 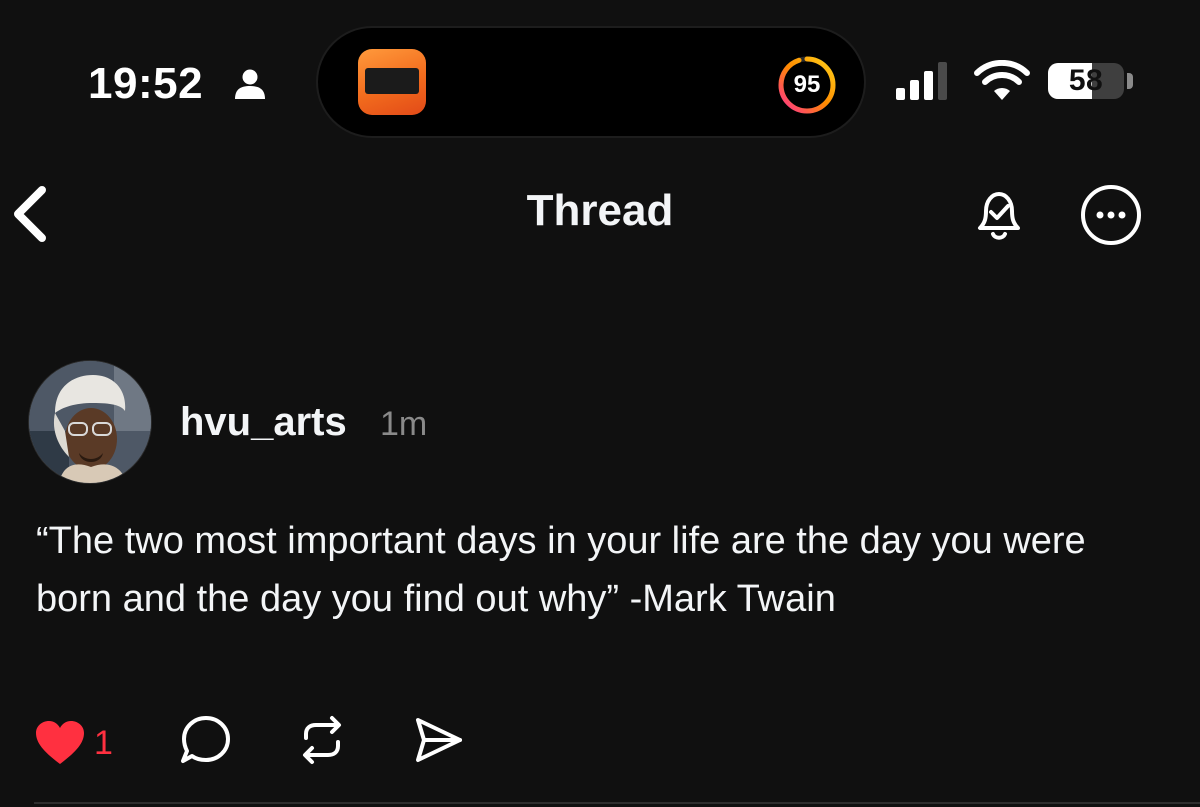 I want to click on cellular-signal-icon, so click(x=921, y=81).